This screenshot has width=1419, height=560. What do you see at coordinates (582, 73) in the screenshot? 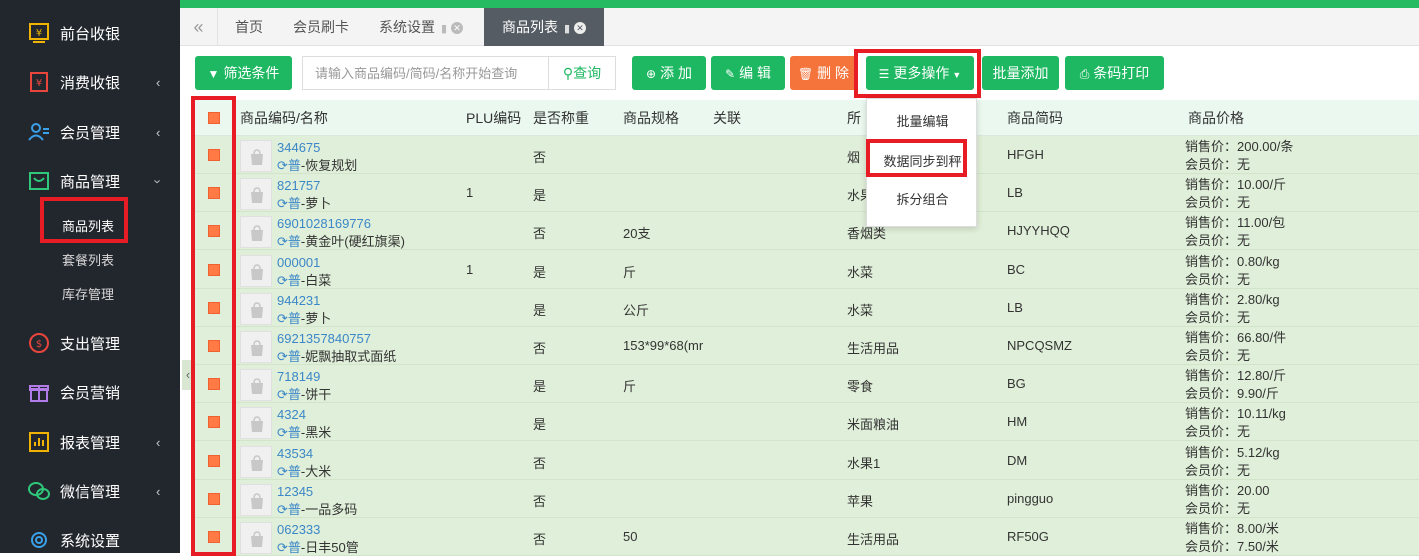
I see `query-button: ⚲查询` at bounding box center [582, 73].